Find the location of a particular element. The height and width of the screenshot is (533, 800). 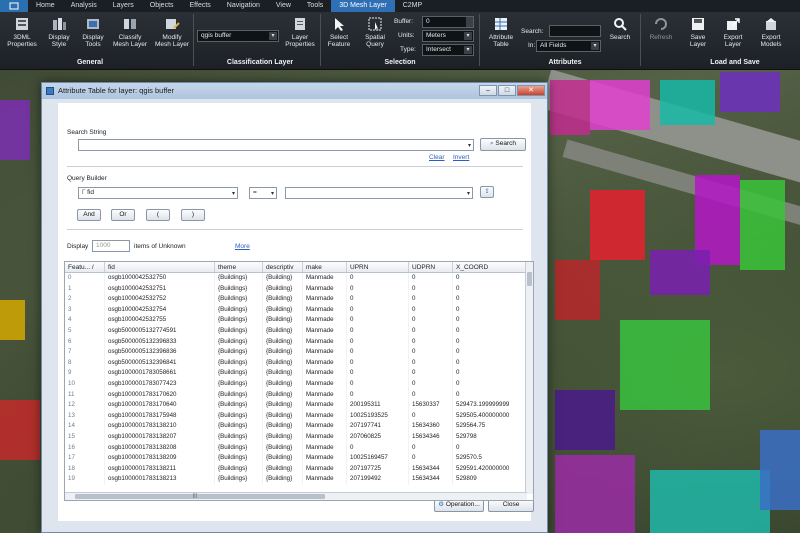

display-tools-button: Display Tools is located at coordinates (93, 31).